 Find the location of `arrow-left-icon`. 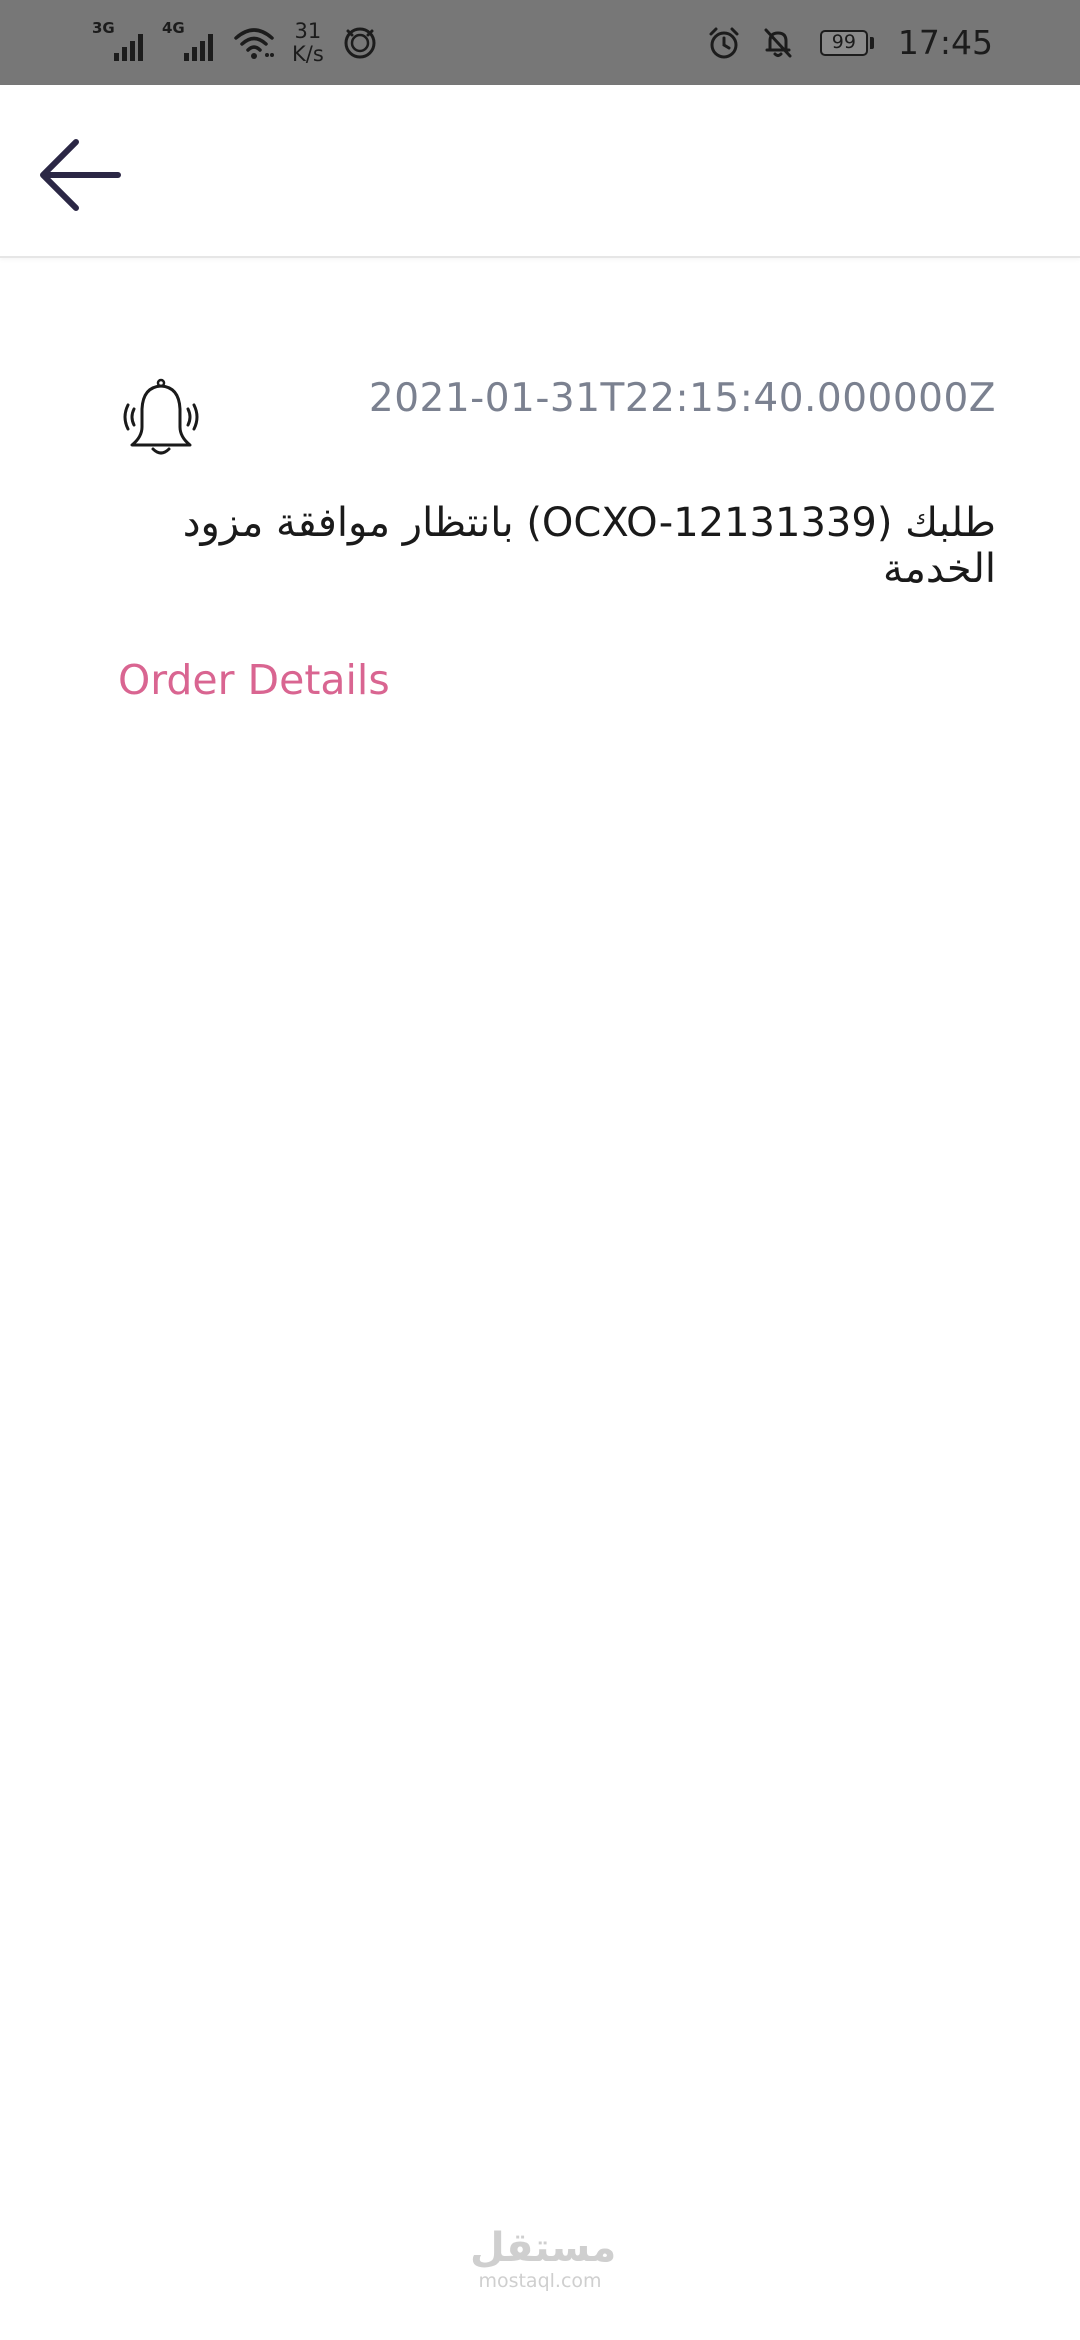

arrow-left-icon is located at coordinates (80, 175).